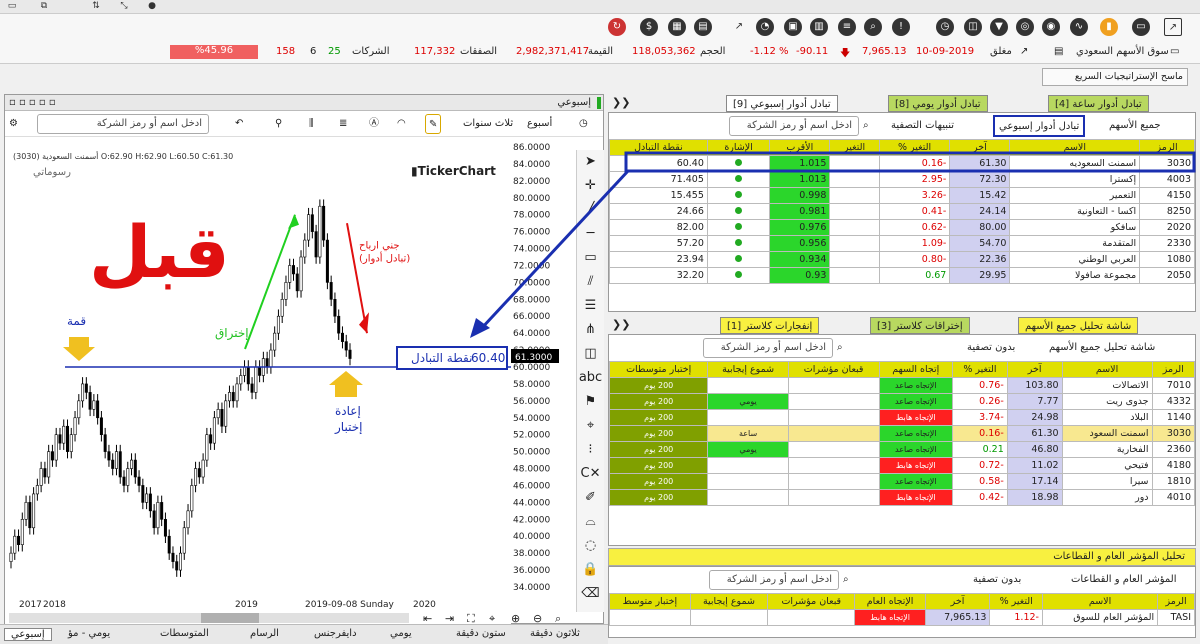 The height and width of the screenshot is (644, 1200). Describe the element at coordinates (650, 601) in the screenshot. I see `column-header: إختبار متوسط` at that location.